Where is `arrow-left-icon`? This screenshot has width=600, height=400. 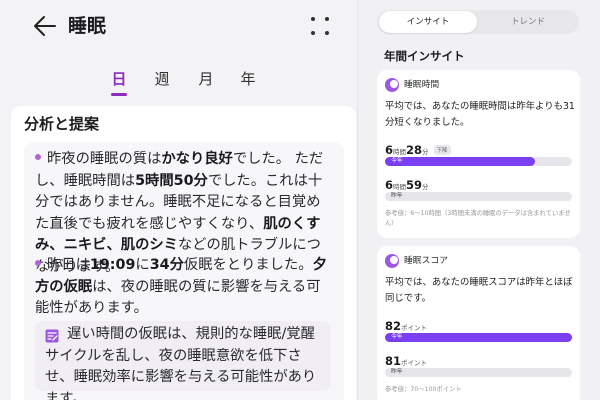 arrow-left-icon is located at coordinates (45, 26).